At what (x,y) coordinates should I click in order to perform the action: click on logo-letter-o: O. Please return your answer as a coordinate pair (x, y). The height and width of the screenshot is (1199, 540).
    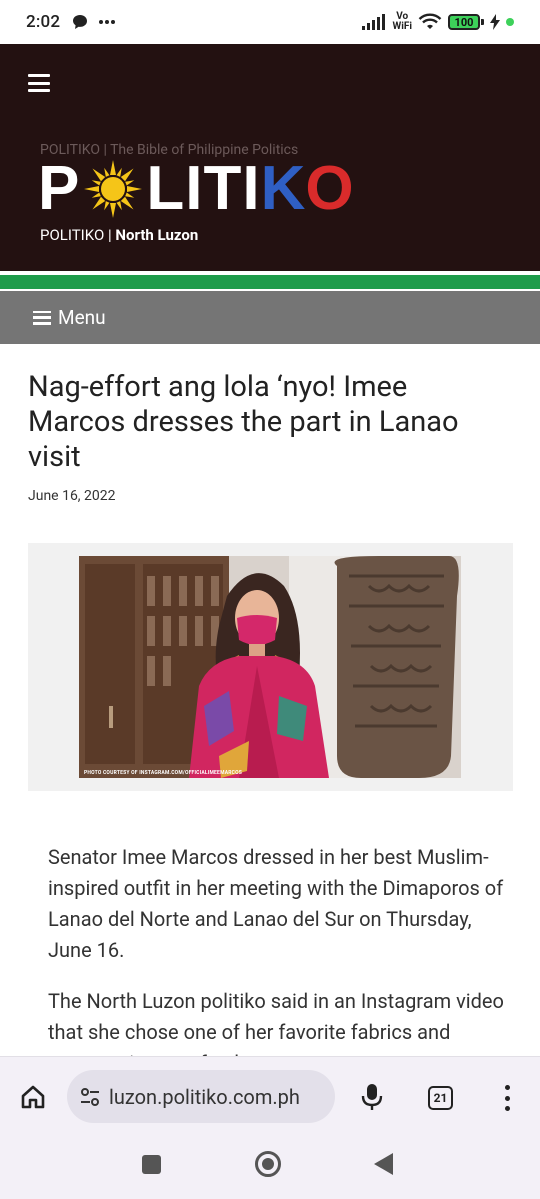
    Looking at the image, I should click on (329, 188).